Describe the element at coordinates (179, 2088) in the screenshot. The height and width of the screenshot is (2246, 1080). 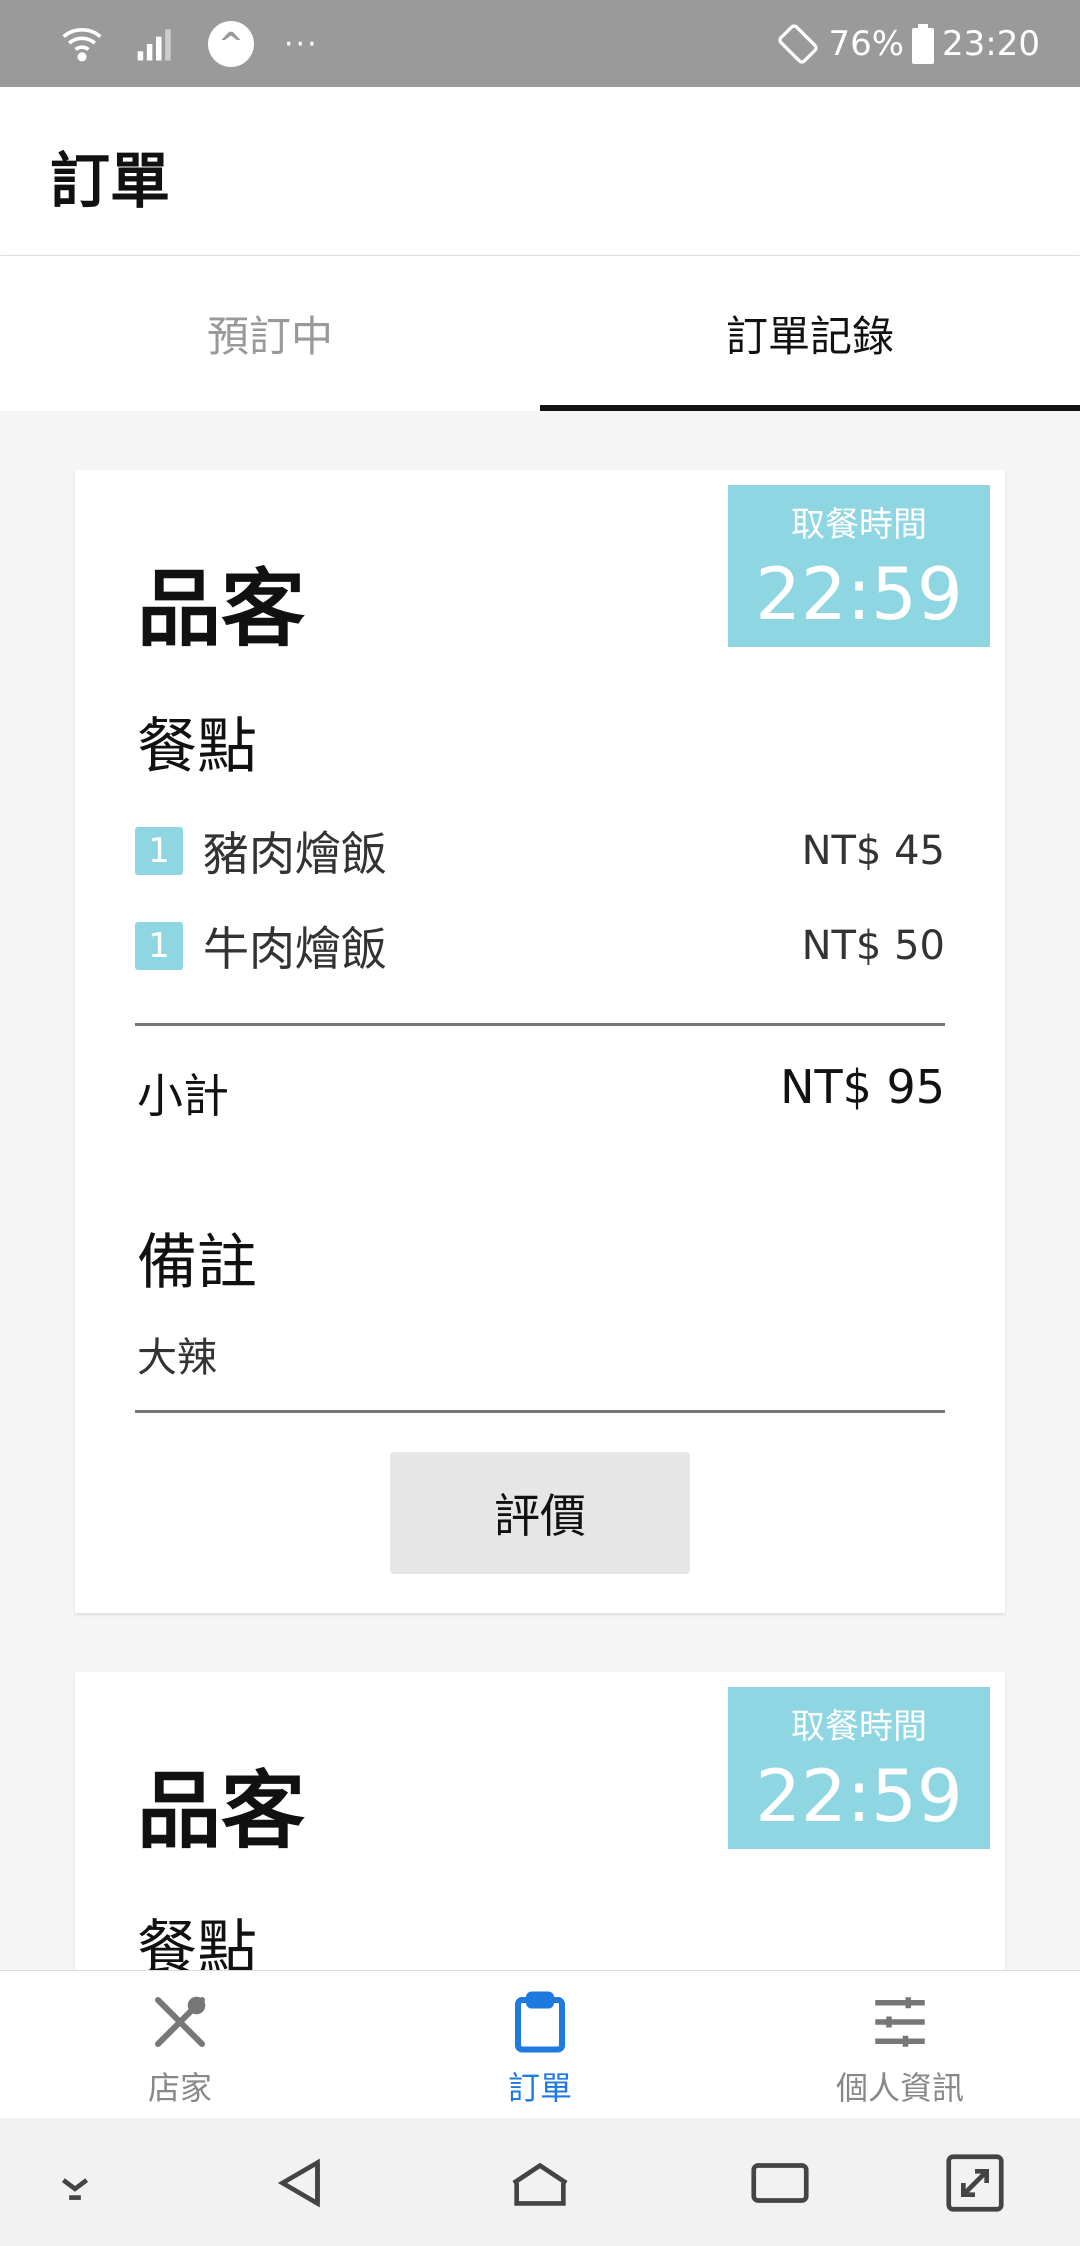
I see `nav-label: 店家` at that location.